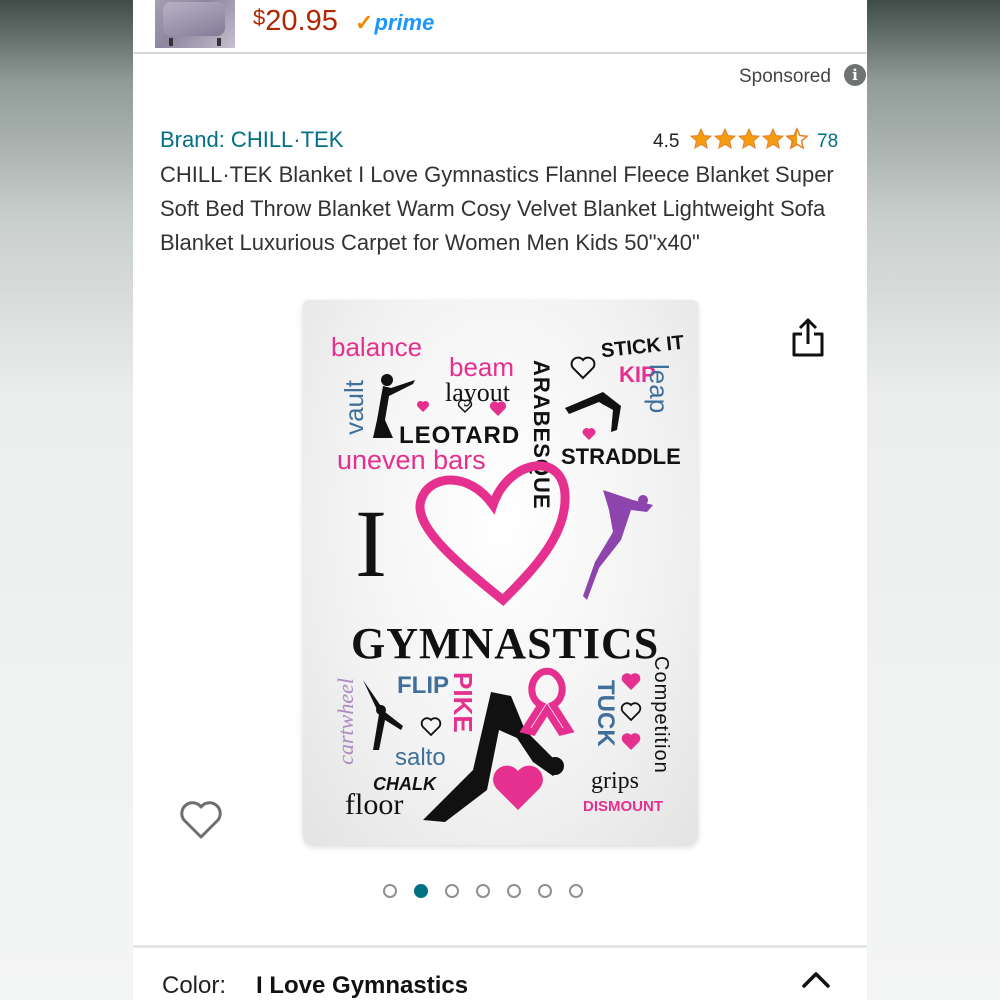 This screenshot has width=1000, height=1000. What do you see at coordinates (354, 407) in the screenshot?
I see `image-word: vault` at bounding box center [354, 407].